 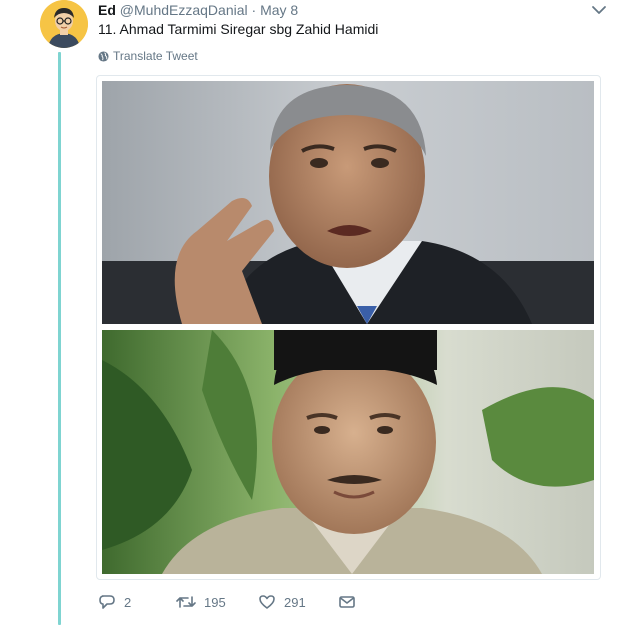 I want to click on reply-button: 2, so click(x=114, y=602).